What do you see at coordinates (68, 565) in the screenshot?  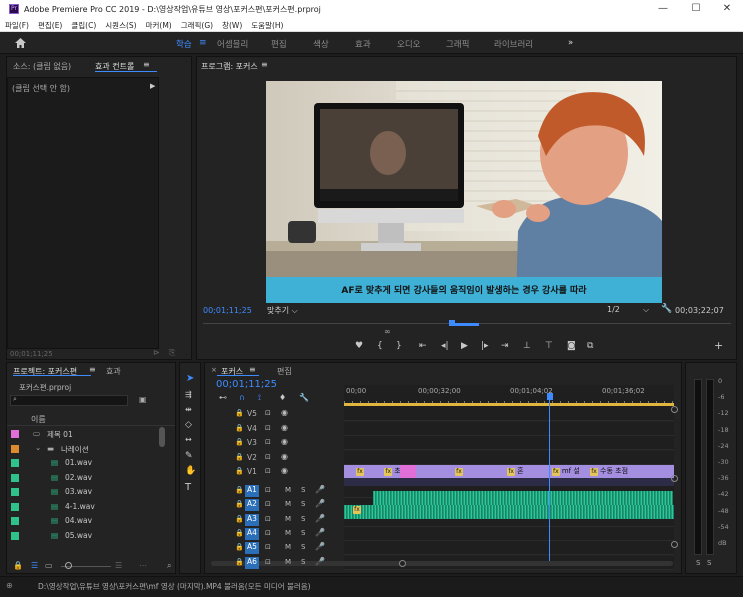 I see `zoom-slider-handle` at bounding box center [68, 565].